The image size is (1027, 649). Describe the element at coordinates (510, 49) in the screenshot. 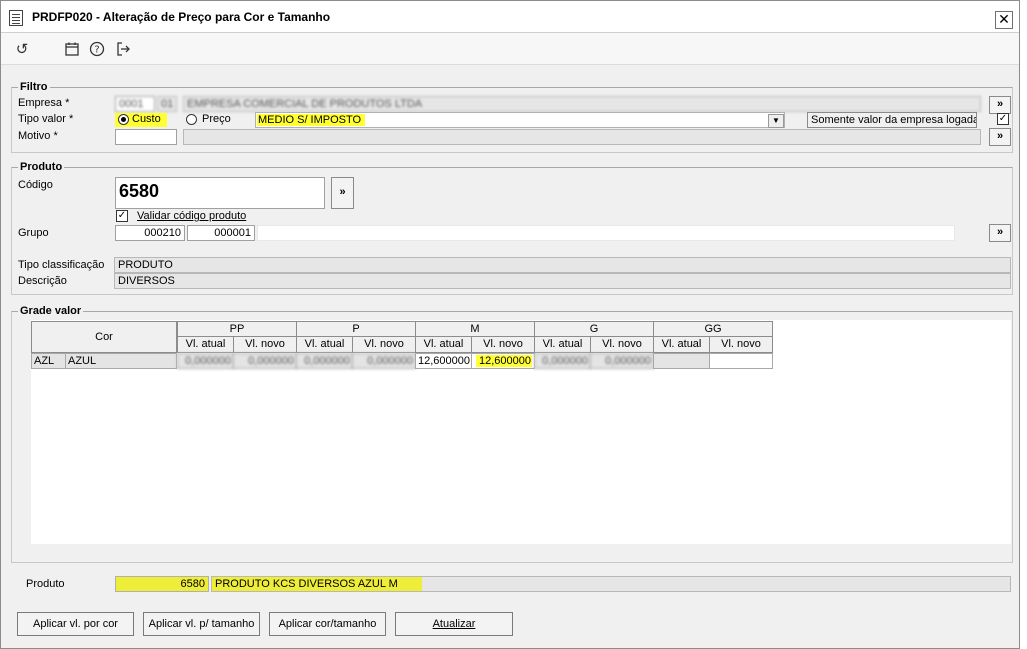

I see `toolbar: ↺ ?` at that location.